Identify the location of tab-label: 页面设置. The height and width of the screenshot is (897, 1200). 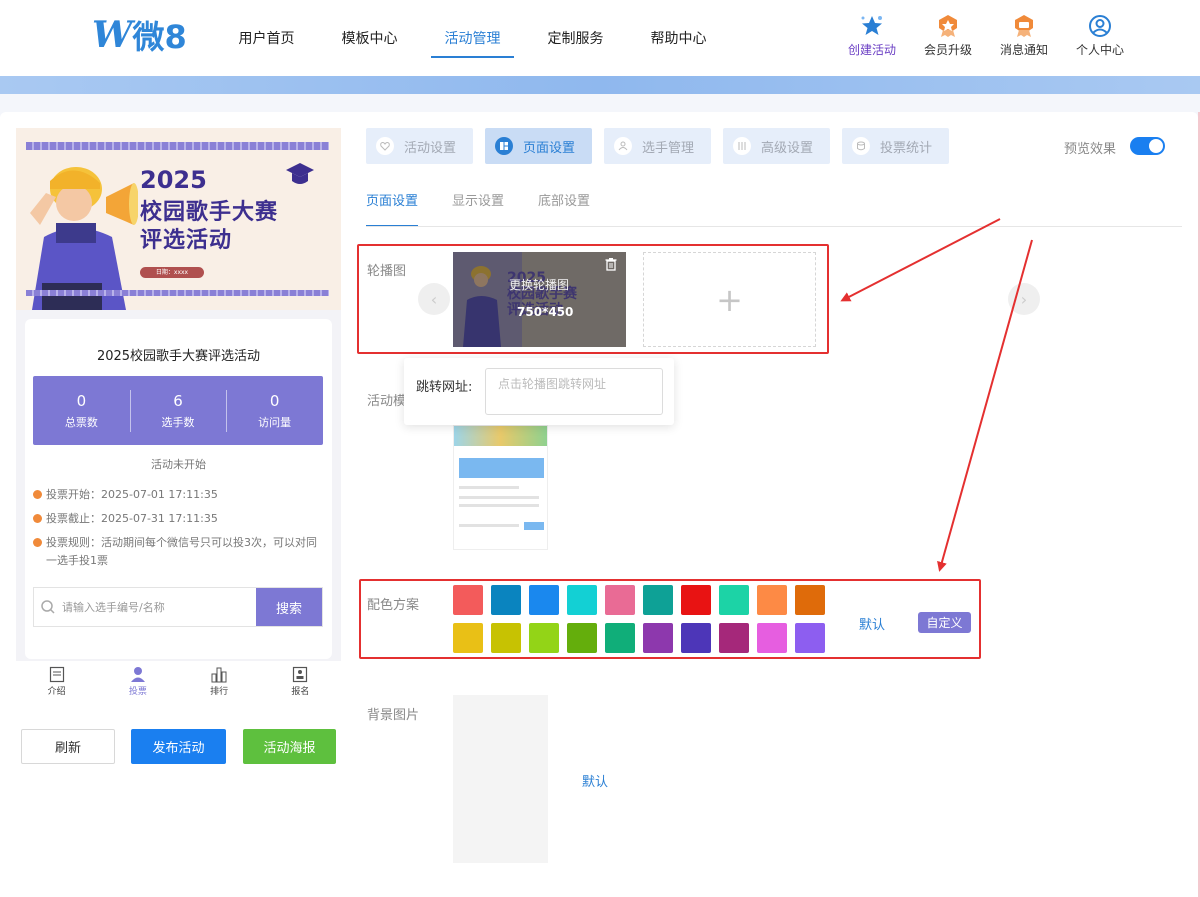
(549, 148).